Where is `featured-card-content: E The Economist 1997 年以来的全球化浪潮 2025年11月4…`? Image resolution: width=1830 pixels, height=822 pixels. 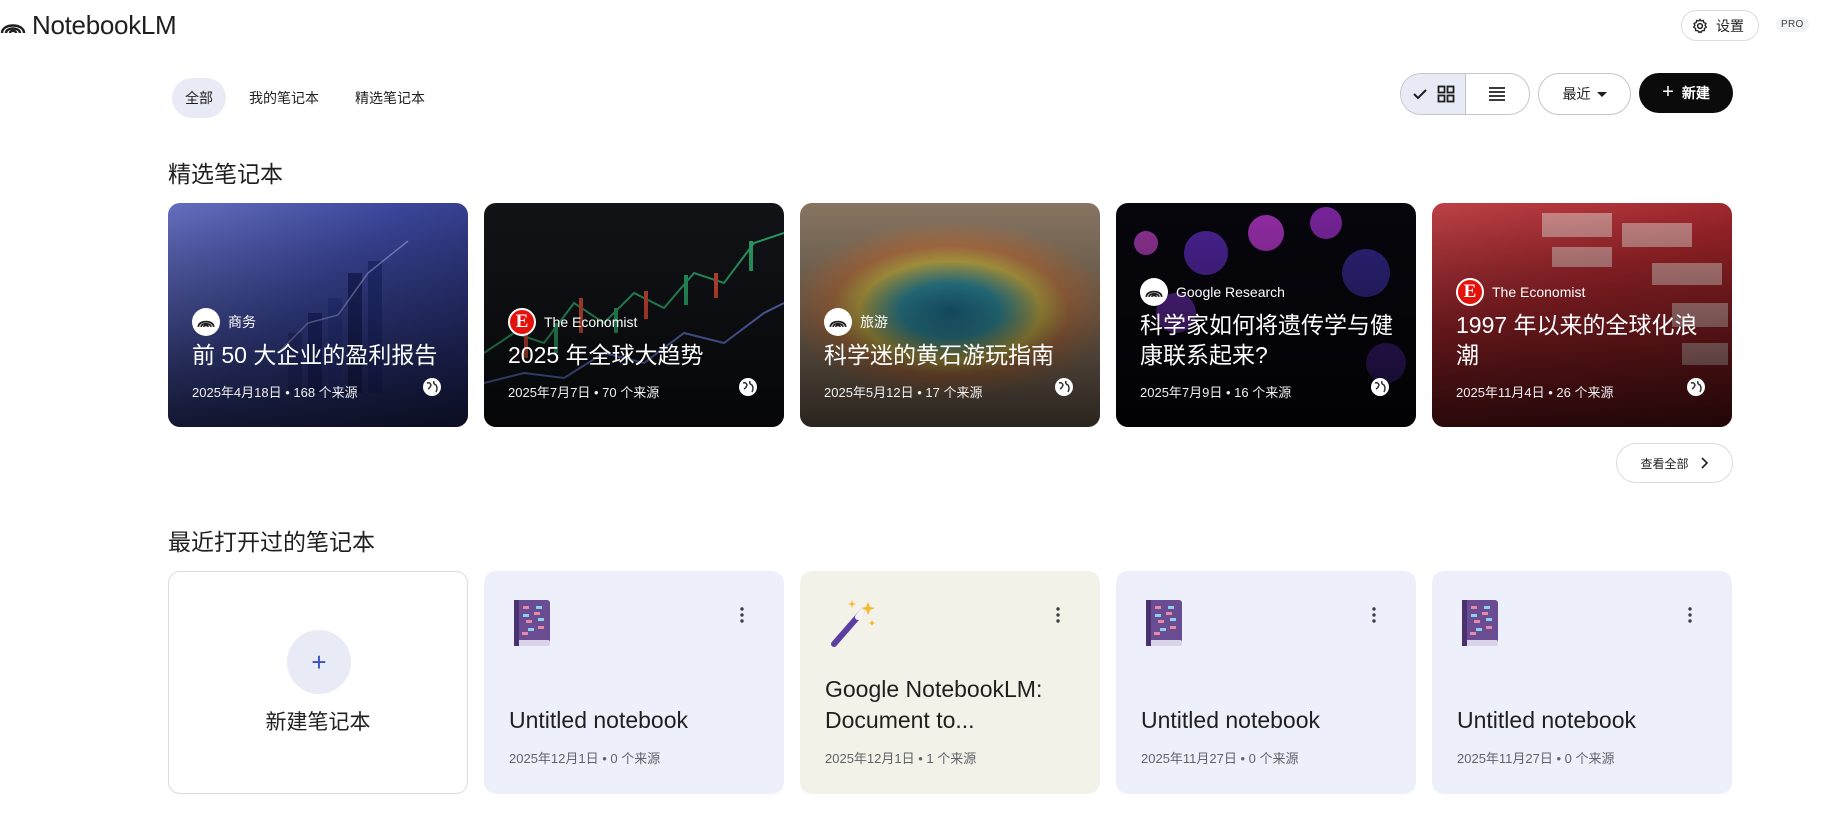 featured-card-content: E The Economist 1997 年以来的全球化浪潮 2025年11月4… is located at coordinates (1584, 339).